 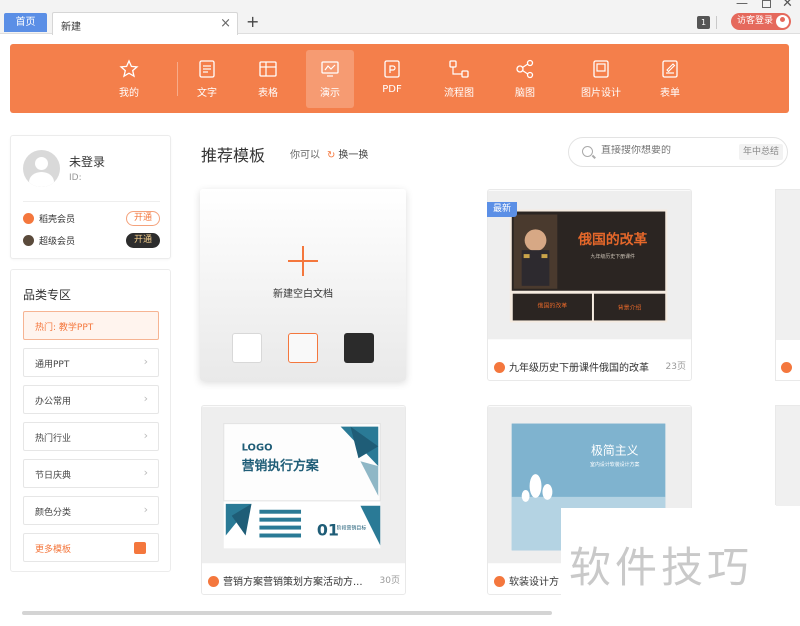 I want to click on template-thumbnail: LOGO 营销执行方案 01 阶段营销目标, so click(x=303, y=485).